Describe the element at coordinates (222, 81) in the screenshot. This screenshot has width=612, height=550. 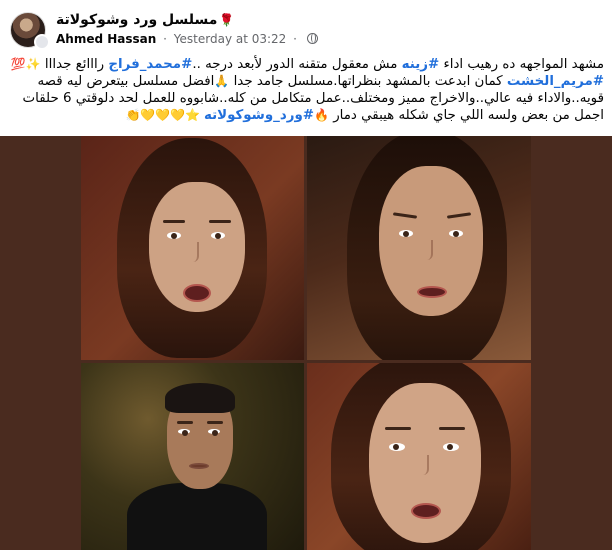
I see `pray-emoji: 🙏` at that location.